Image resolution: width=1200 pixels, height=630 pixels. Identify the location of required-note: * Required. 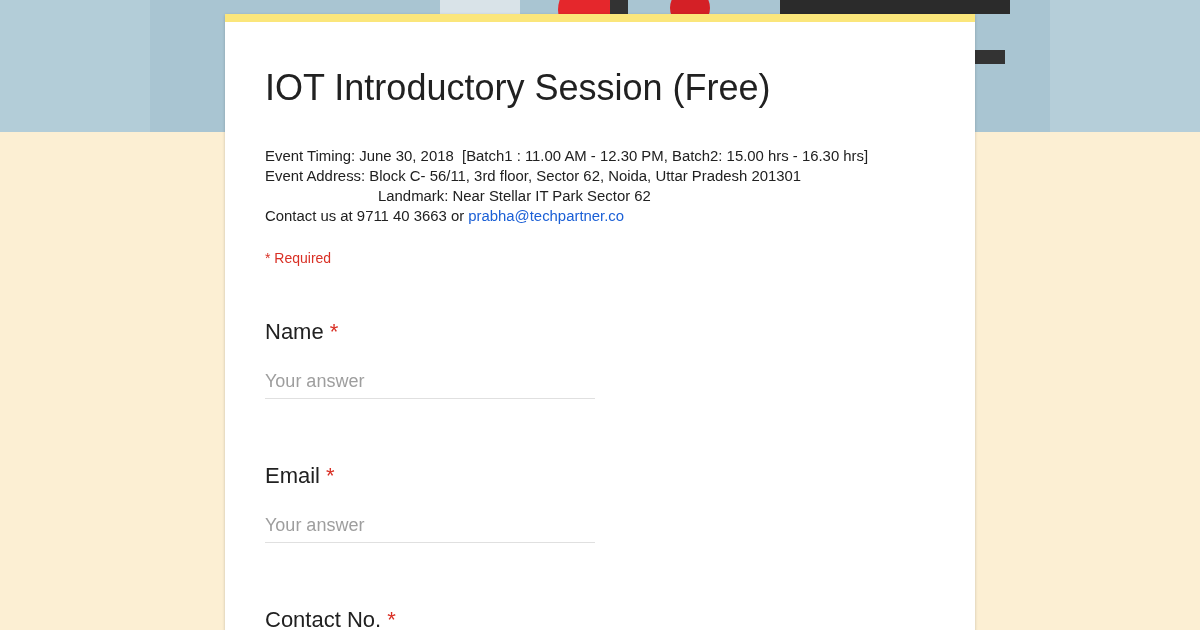
(298, 258).